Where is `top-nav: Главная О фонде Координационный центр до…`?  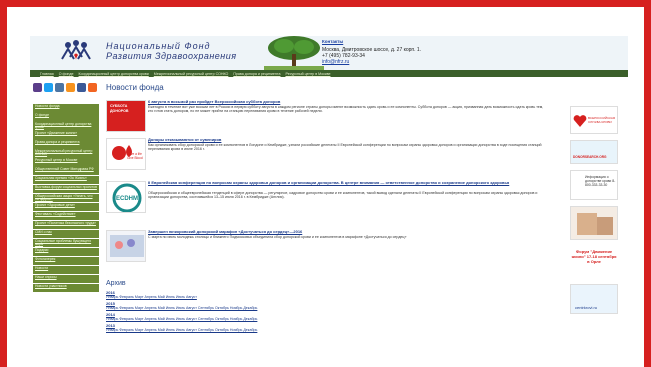
top-nav: Главная О фонде Координационный центр до… is located at coordinates (329, 73).